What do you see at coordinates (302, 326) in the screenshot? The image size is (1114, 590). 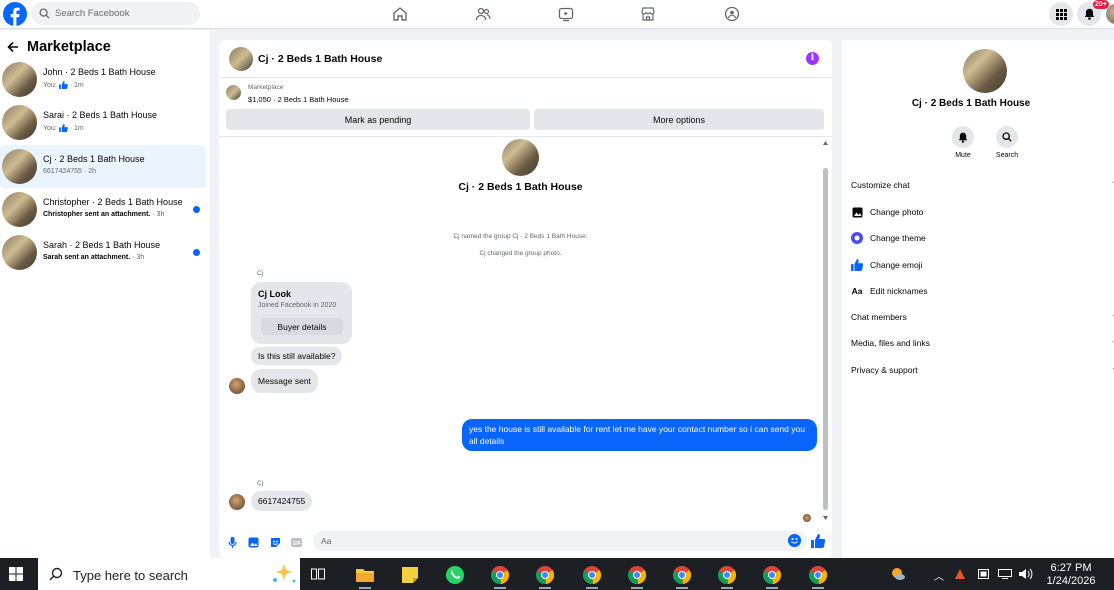 I see `buyer-details-button: Buyer details` at bounding box center [302, 326].